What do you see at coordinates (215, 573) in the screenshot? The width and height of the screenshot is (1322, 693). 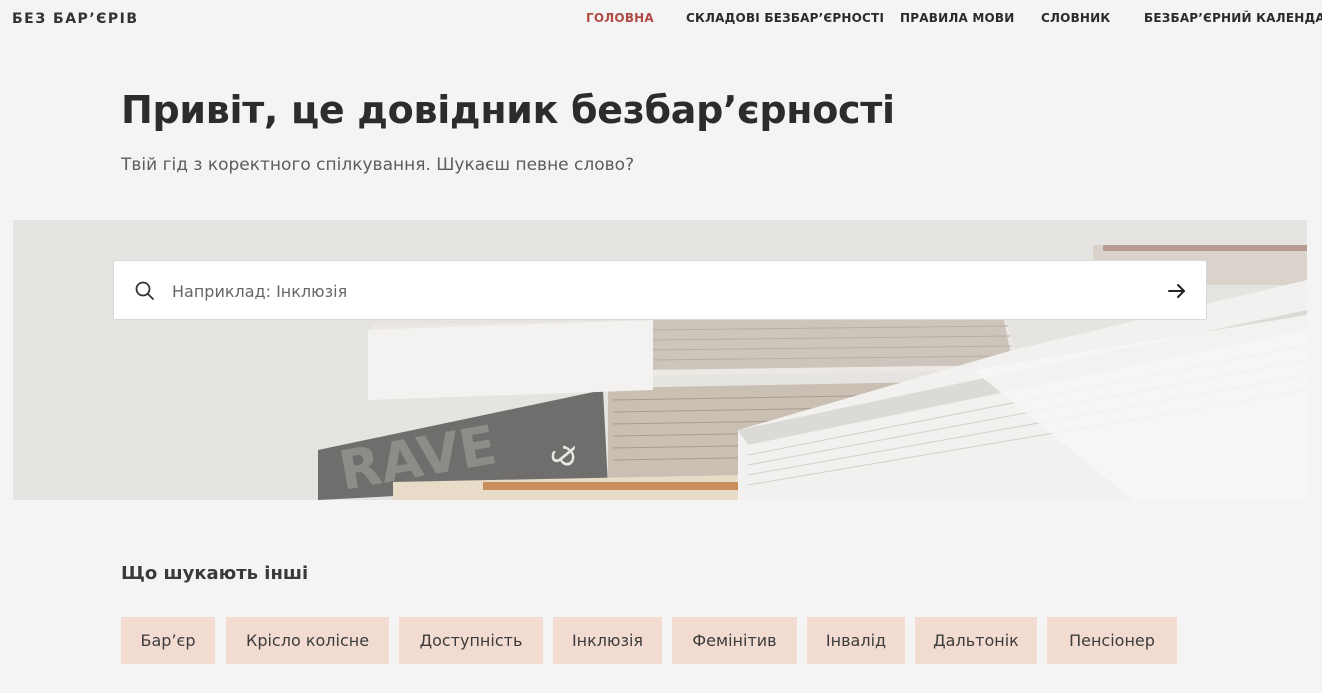 I see `popular-searches-title: Що шукають інші` at bounding box center [215, 573].